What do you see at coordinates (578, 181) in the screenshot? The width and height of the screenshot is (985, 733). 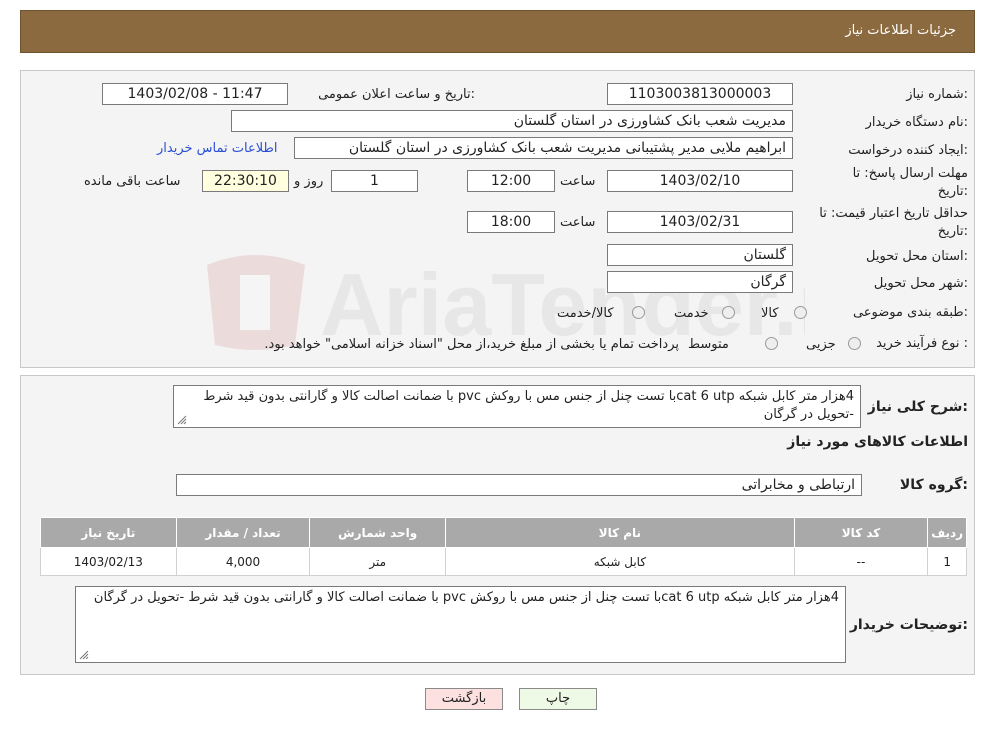 I see `deadline-time-label: ساعت` at bounding box center [578, 181].